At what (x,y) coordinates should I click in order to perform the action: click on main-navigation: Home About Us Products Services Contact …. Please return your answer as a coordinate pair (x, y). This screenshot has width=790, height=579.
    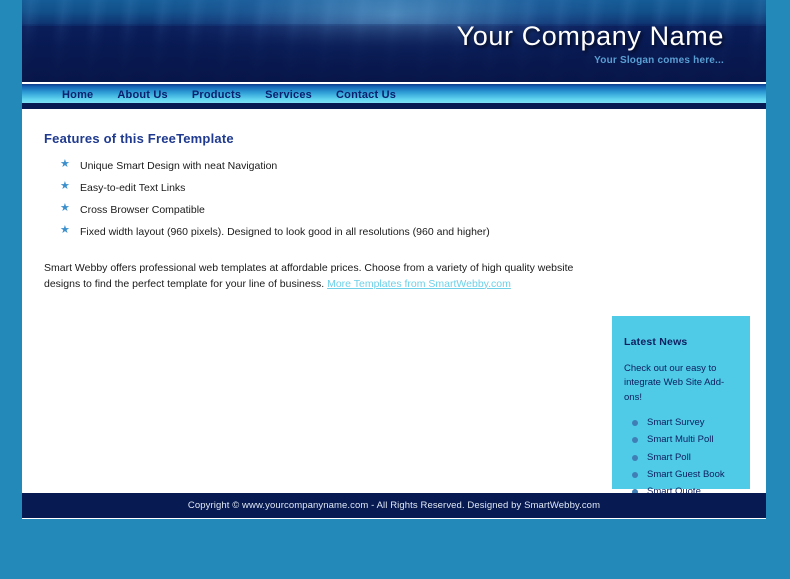
    Looking at the image, I should click on (394, 93).